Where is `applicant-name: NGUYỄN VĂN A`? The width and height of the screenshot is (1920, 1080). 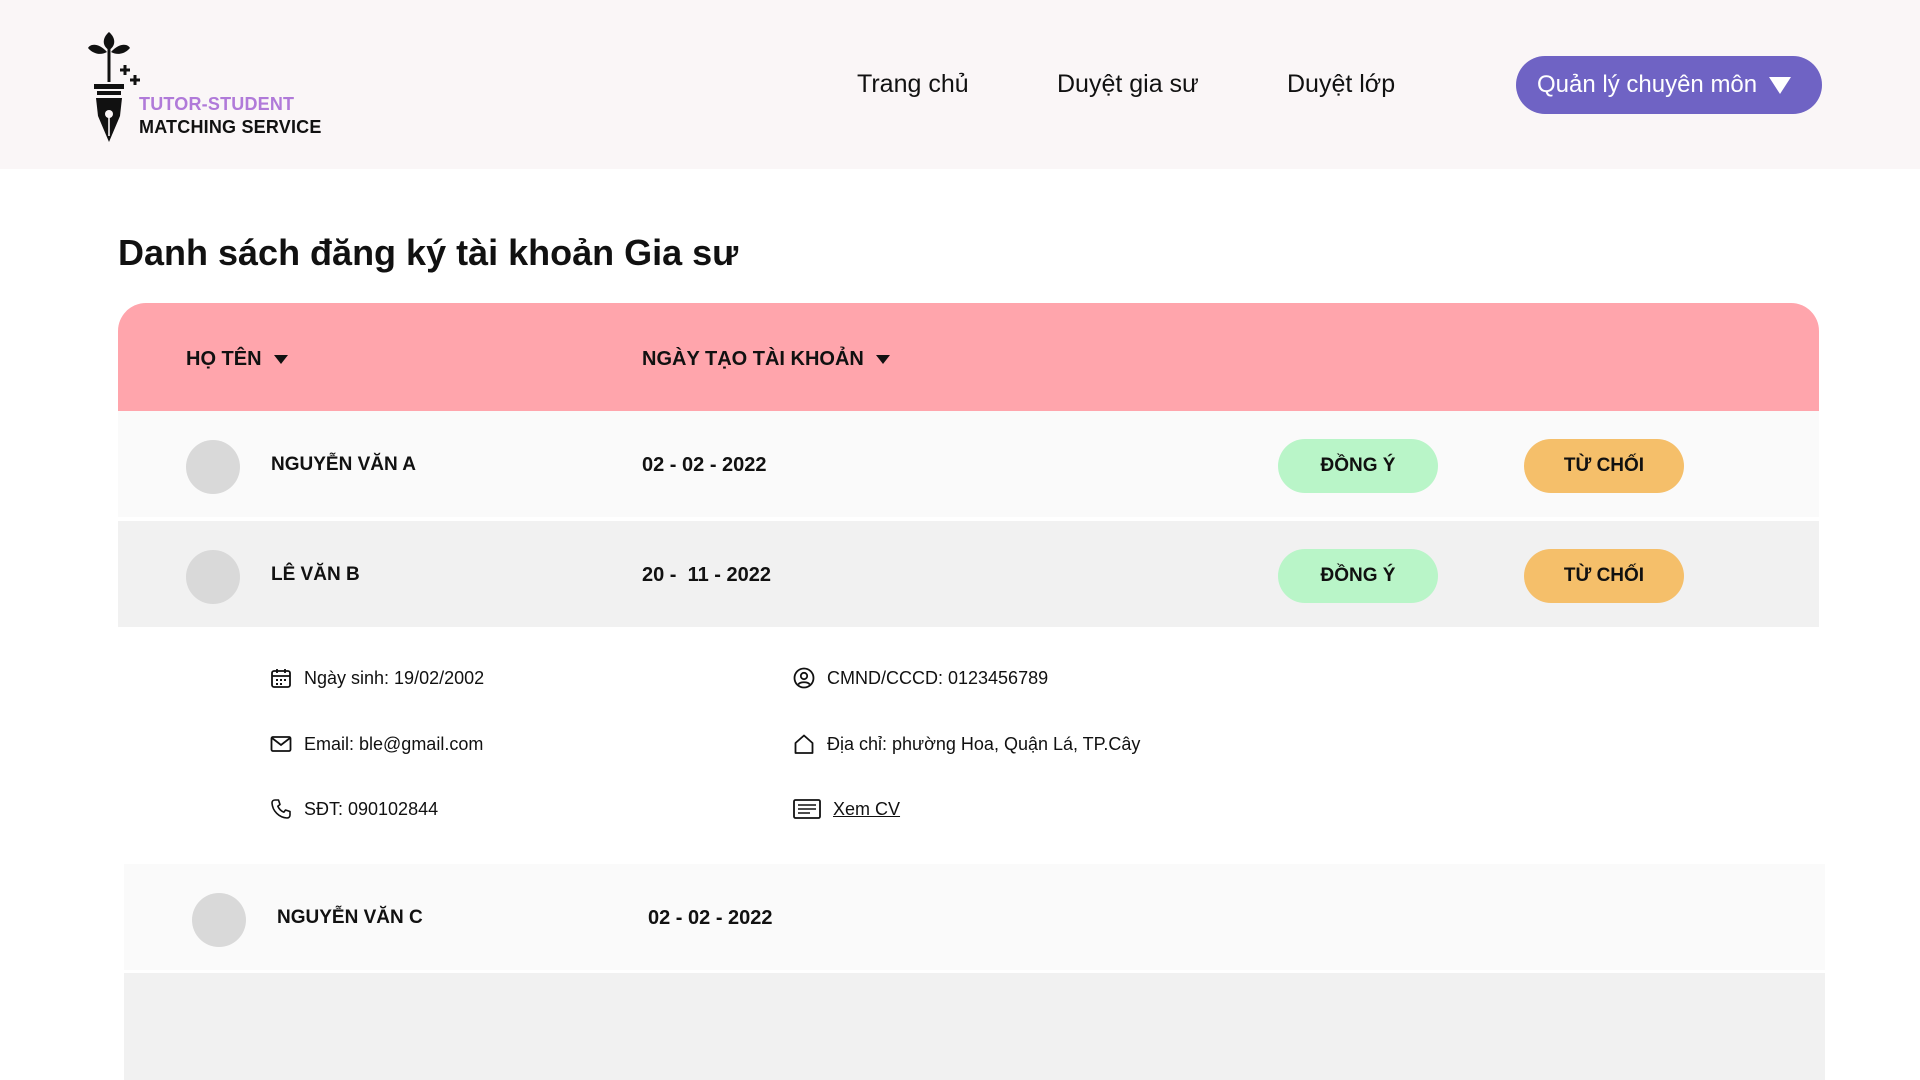 applicant-name: NGUYỄN VĂN A is located at coordinates (343, 464).